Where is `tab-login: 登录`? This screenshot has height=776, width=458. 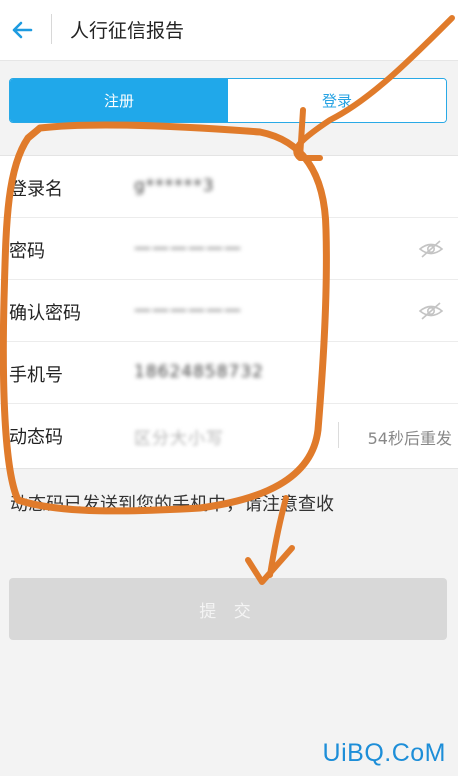 tab-login: 登录 is located at coordinates (337, 100).